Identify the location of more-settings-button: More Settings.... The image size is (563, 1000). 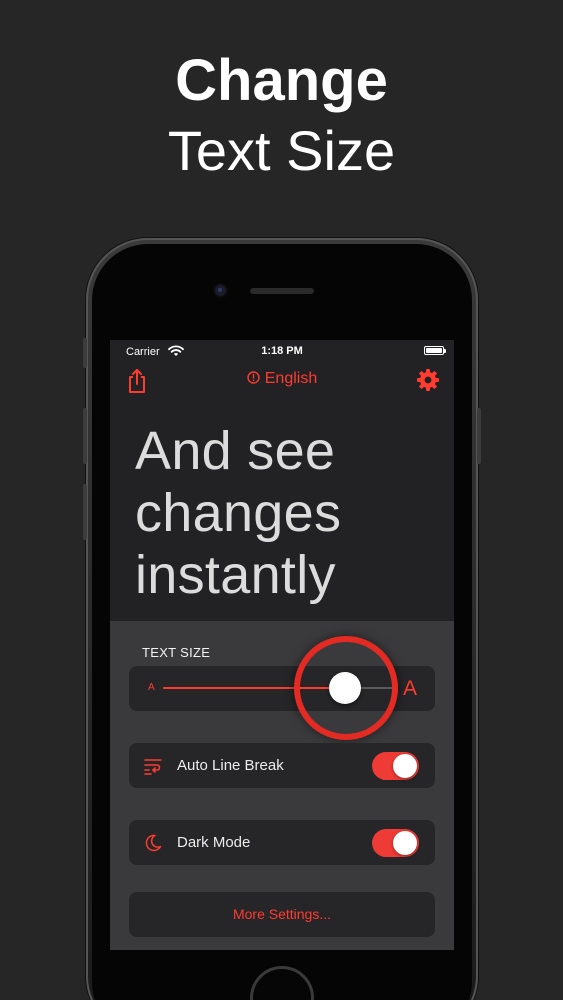
(282, 914).